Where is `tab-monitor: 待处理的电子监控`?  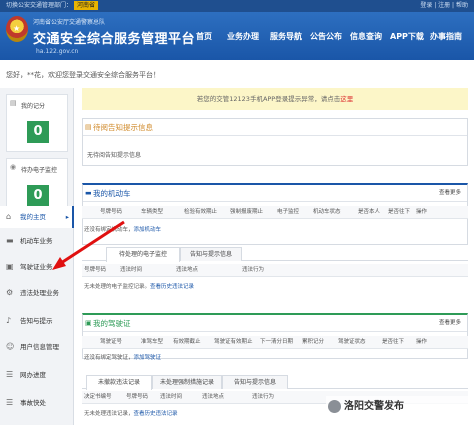 tab-monitor: 待处理的电子监控 is located at coordinates (143, 254).